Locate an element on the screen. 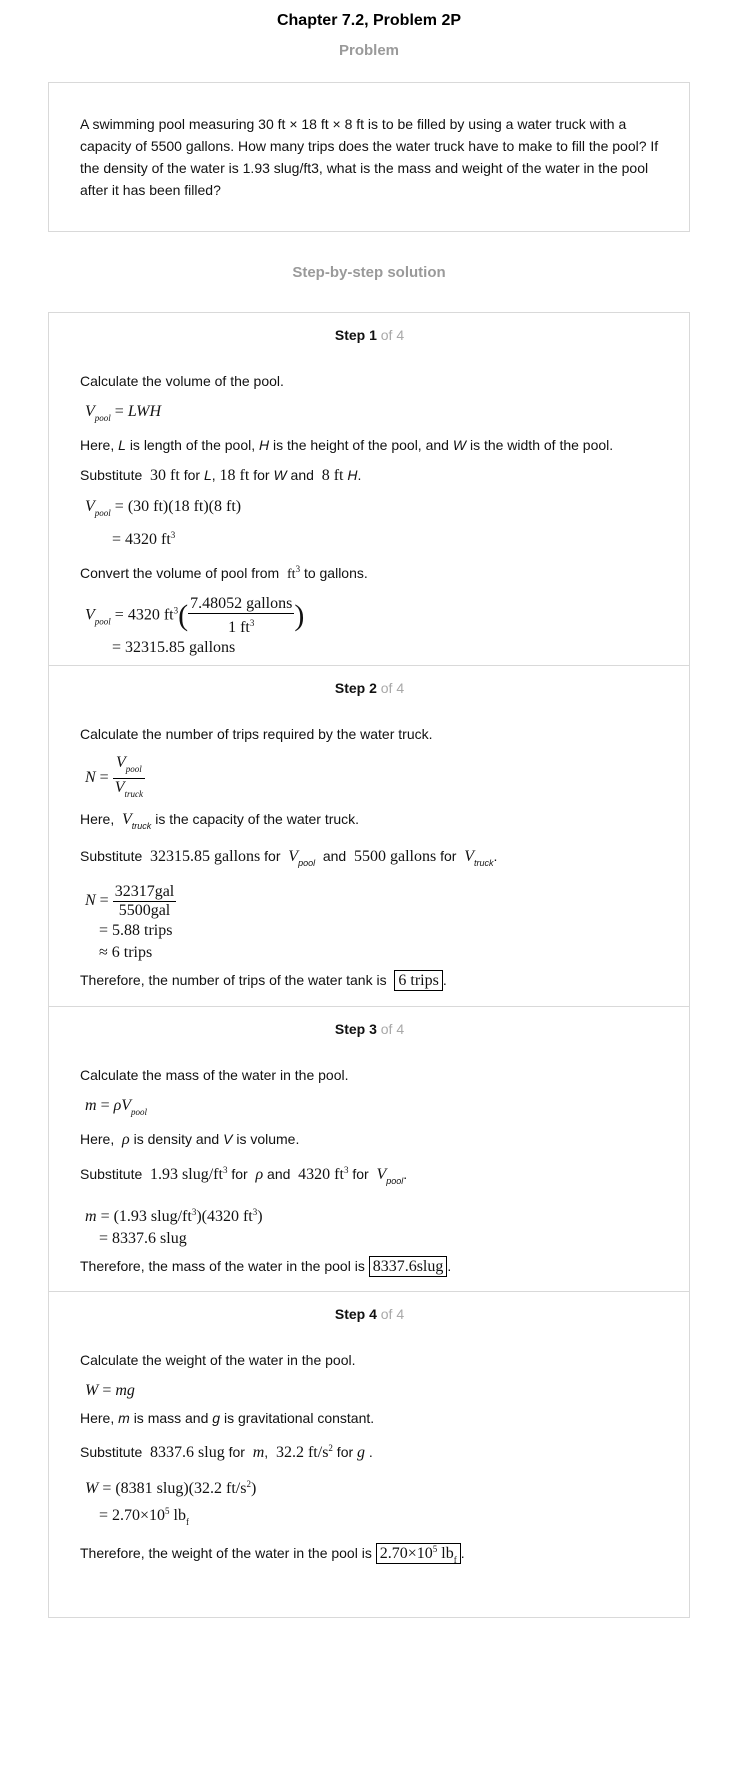 The image size is (738, 1779). step-3-heading: Step 3 of 4 is located at coordinates (369, 1029).